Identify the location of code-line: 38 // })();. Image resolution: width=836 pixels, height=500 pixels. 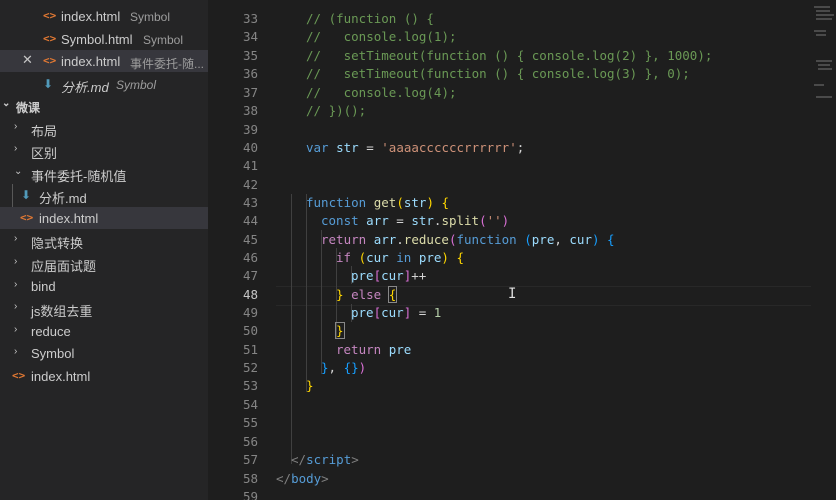
(522, 111).